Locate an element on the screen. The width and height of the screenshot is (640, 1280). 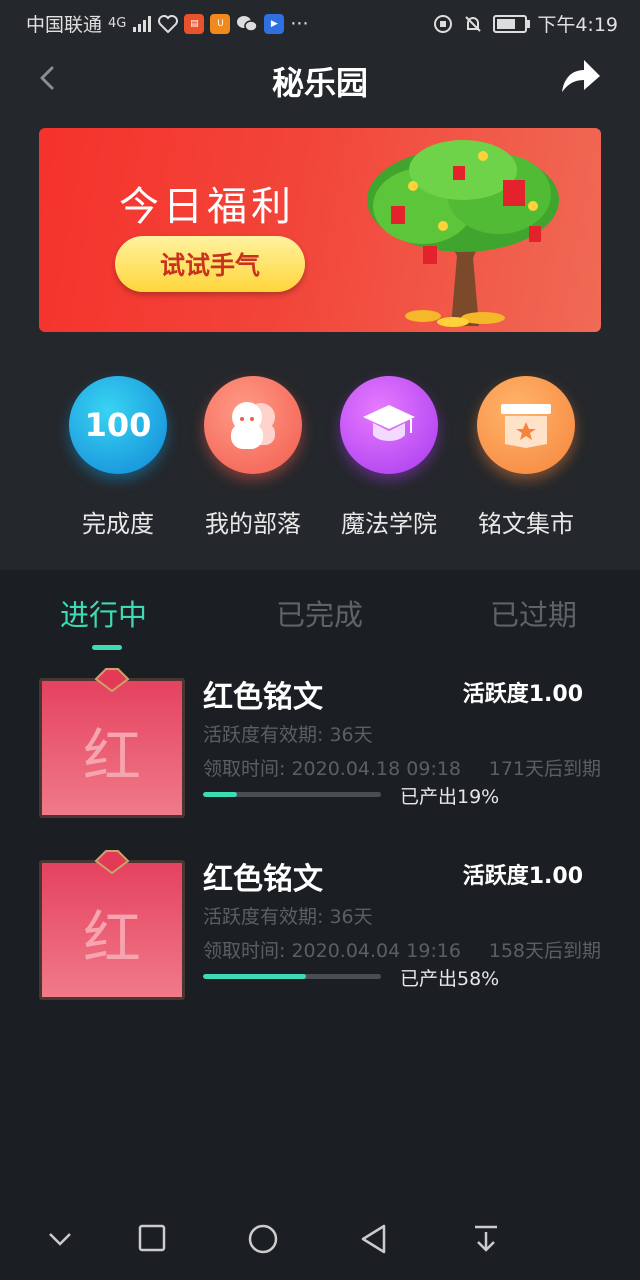
status-bar: 中国联通 4G ▤ U ▶ ··· 下午4:19 is located at coordinates (320, 22).